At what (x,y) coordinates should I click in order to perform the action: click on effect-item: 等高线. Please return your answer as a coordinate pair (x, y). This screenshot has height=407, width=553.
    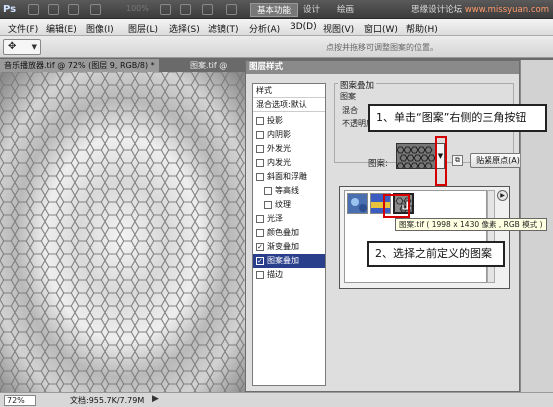
    Looking at the image, I should click on (289, 191).